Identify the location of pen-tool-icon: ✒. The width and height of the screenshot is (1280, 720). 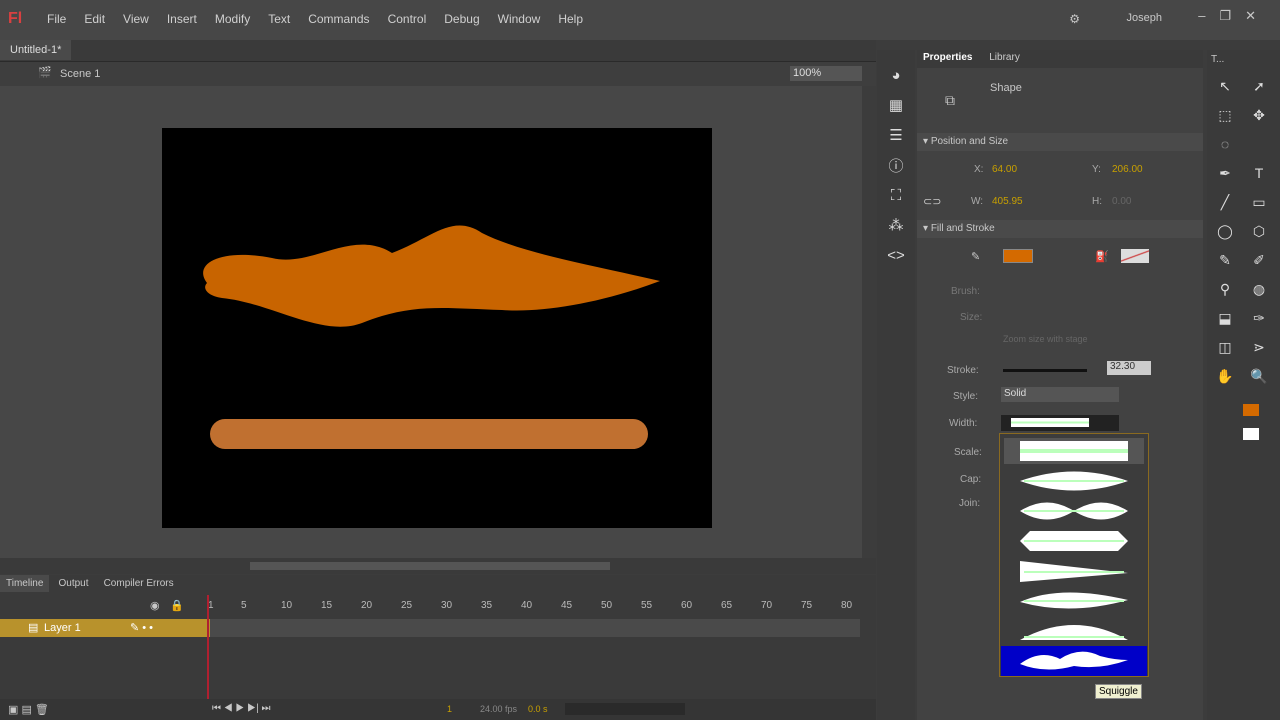
(1225, 173).